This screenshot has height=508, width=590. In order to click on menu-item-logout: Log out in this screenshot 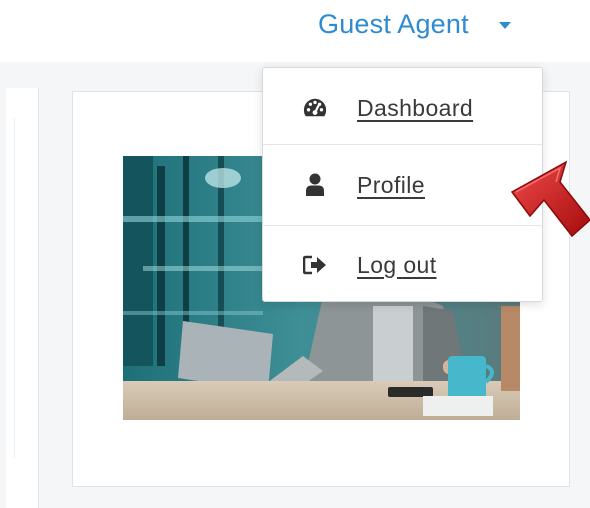, I will do `click(402, 264)`.